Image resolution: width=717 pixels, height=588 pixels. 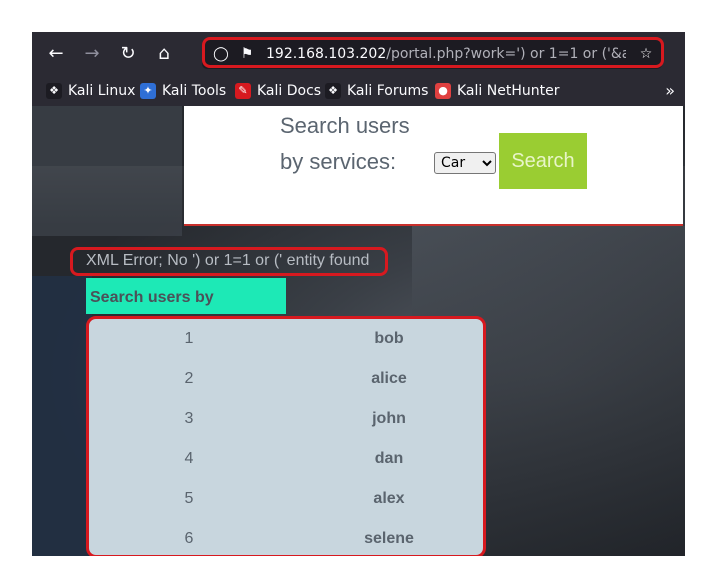 What do you see at coordinates (338, 161) in the screenshot?
I see `search-title-line2: by services:` at bounding box center [338, 161].